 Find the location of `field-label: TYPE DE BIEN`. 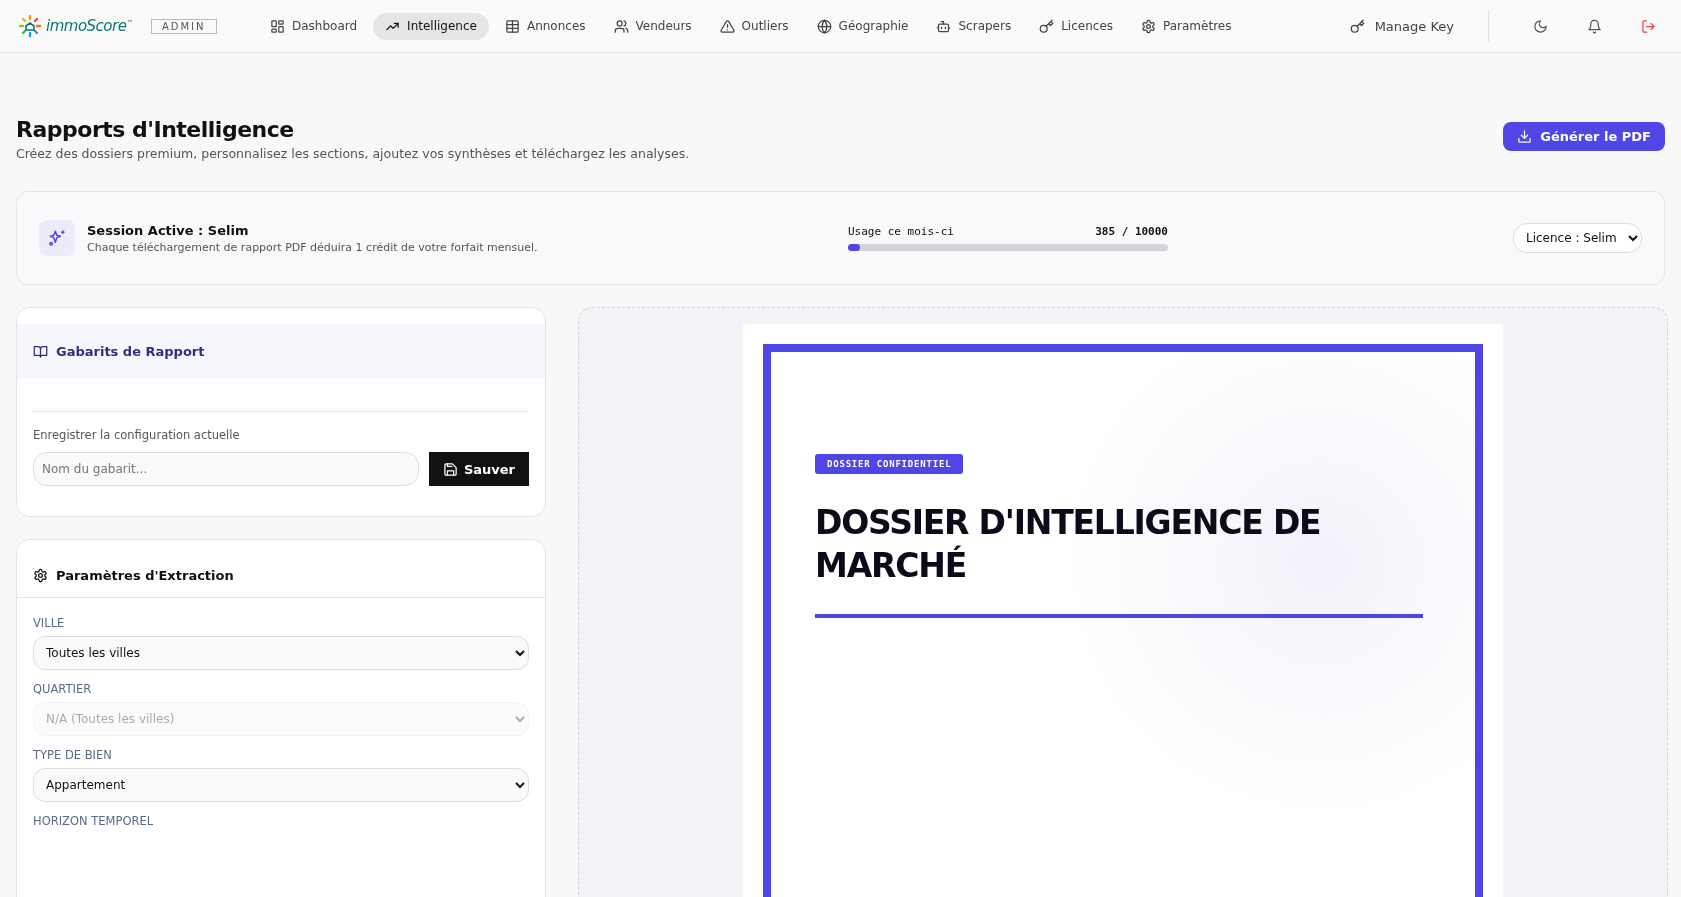

field-label: TYPE DE BIEN is located at coordinates (73, 755).